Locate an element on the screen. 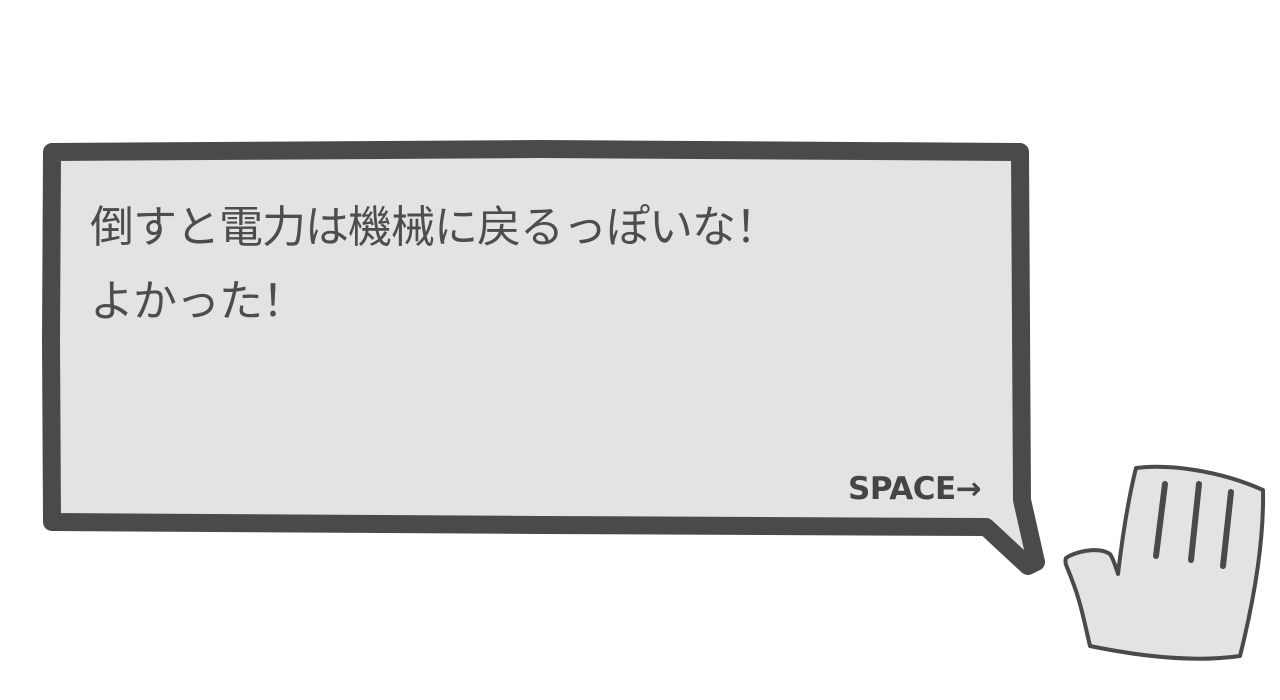 This screenshot has width=1280, height=700. dialogue-line-2: よかった！ is located at coordinates (198, 301).